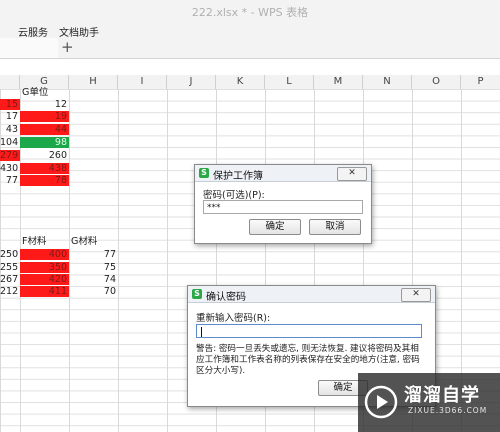 This screenshot has width=500, height=432. I want to click on password-label: 密码(可选)(P):, so click(234, 195).